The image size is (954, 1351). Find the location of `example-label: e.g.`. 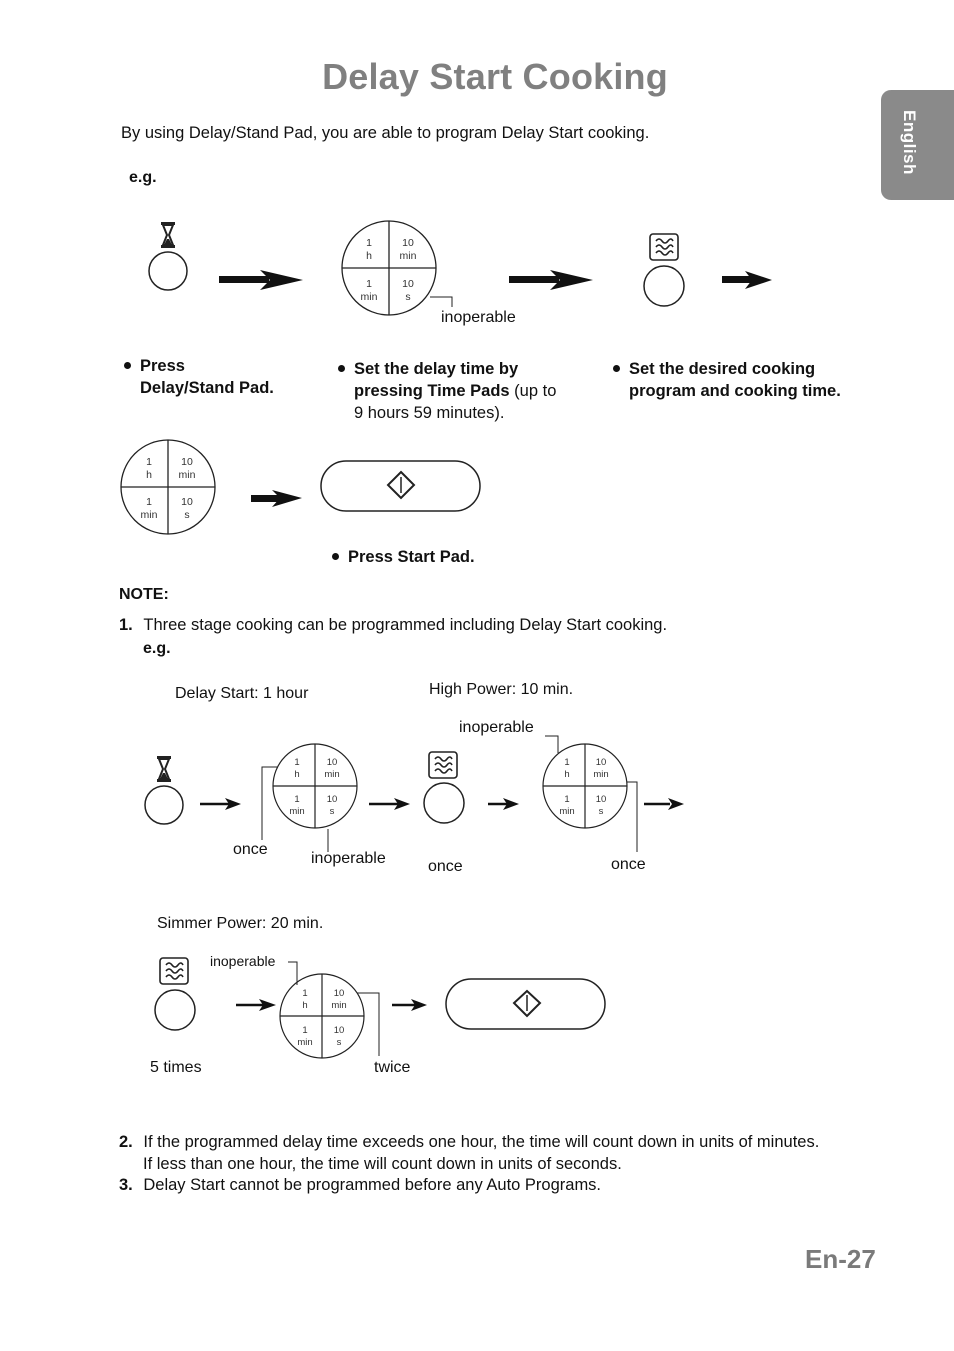

example-label: e.g. is located at coordinates (157, 648).